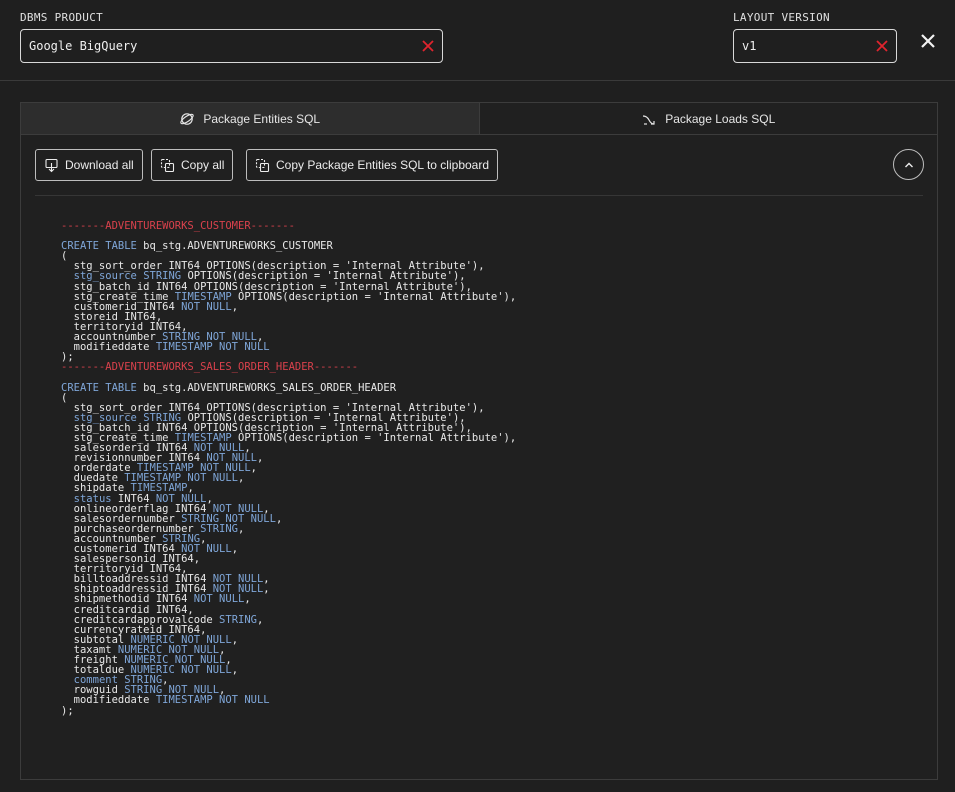 This screenshot has width=955, height=792. I want to click on layout-version-field, so click(815, 46).